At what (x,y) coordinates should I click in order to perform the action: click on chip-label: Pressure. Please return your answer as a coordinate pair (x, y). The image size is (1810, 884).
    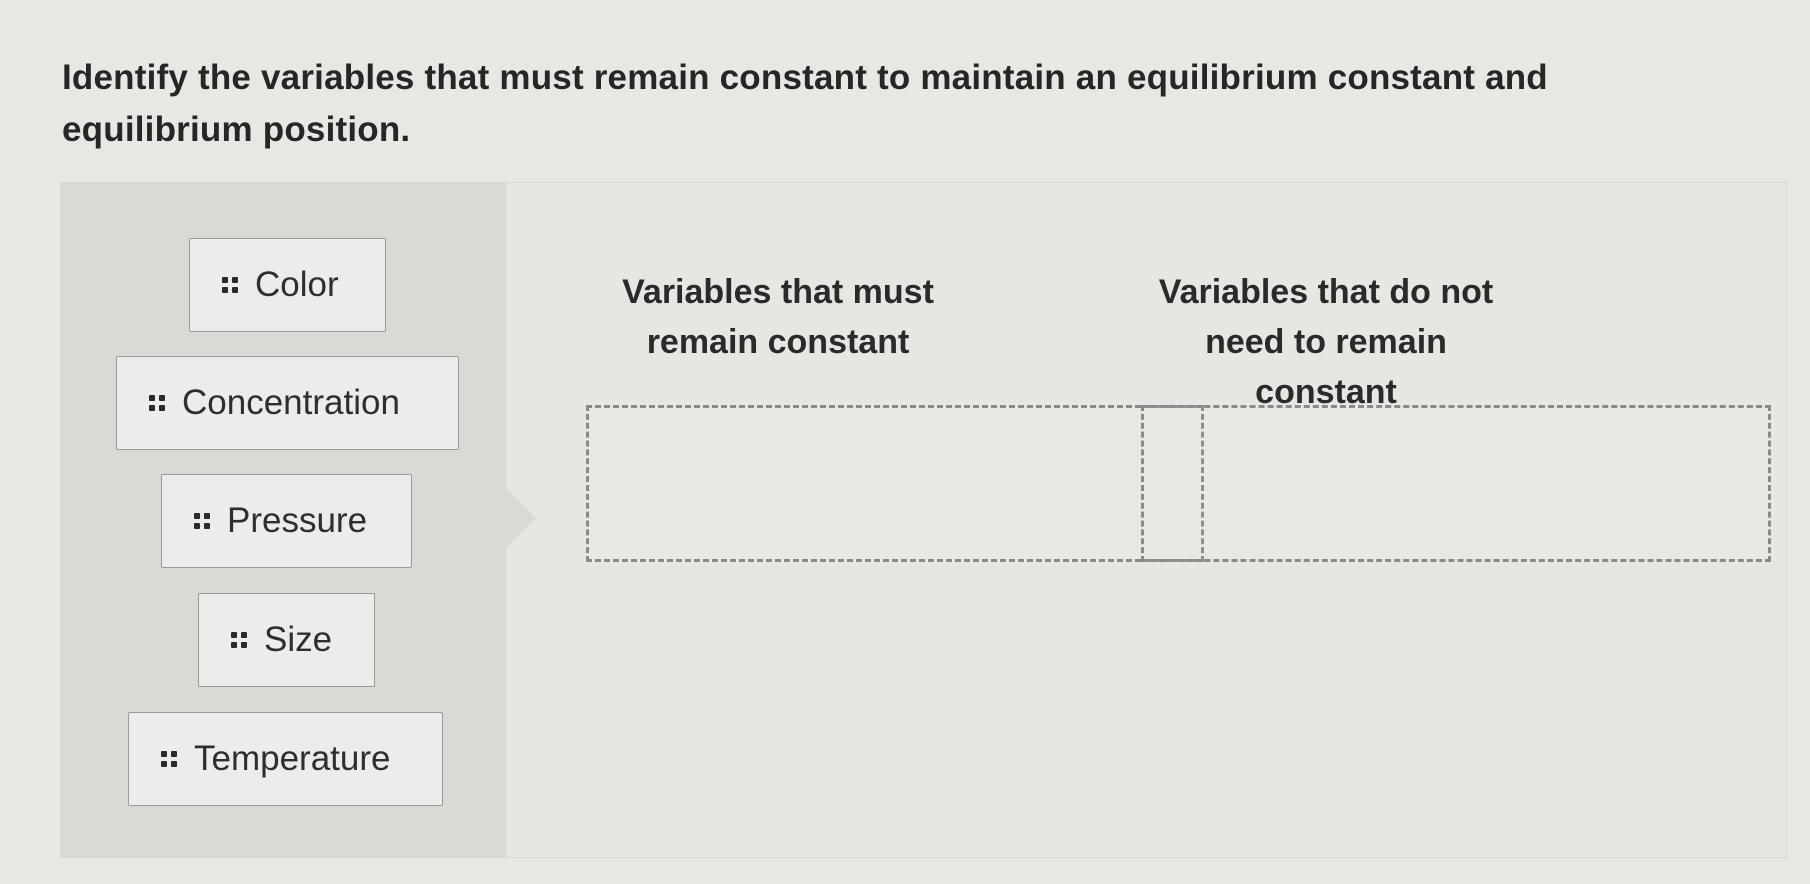
    Looking at the image, I should click on (297, 520).